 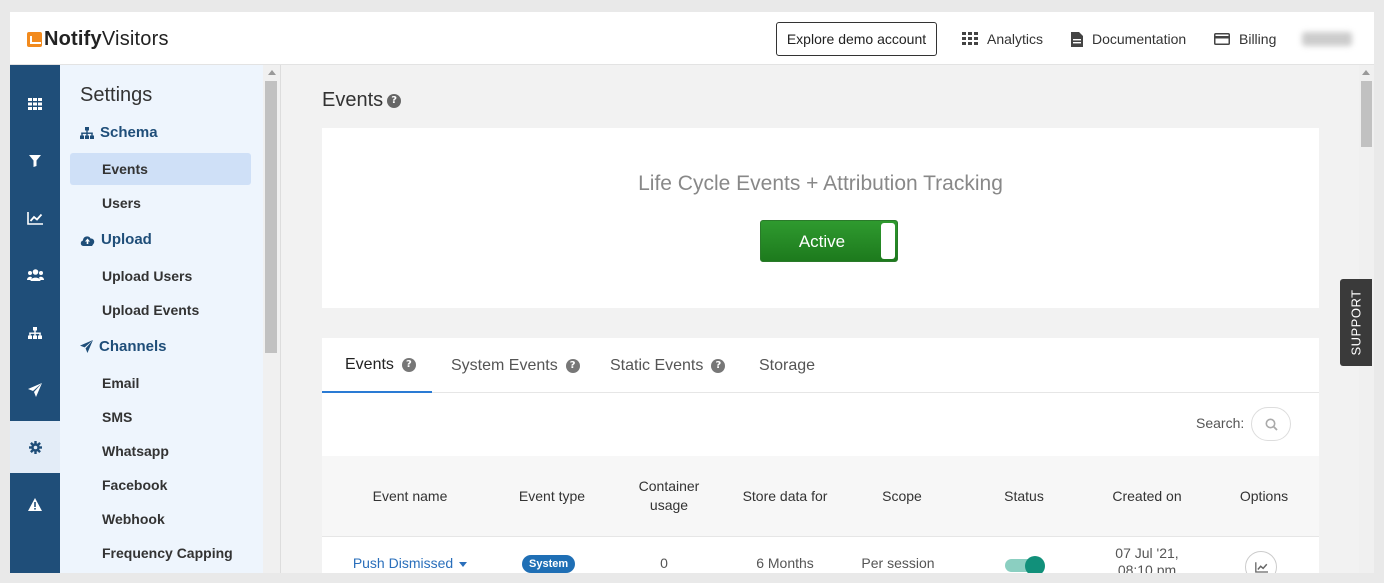 What do you see at coordinates (135, 451) in the screenshot?
I see `sidebar-item-whatsapp: Whatsapp` at bounding box center [135, 451].